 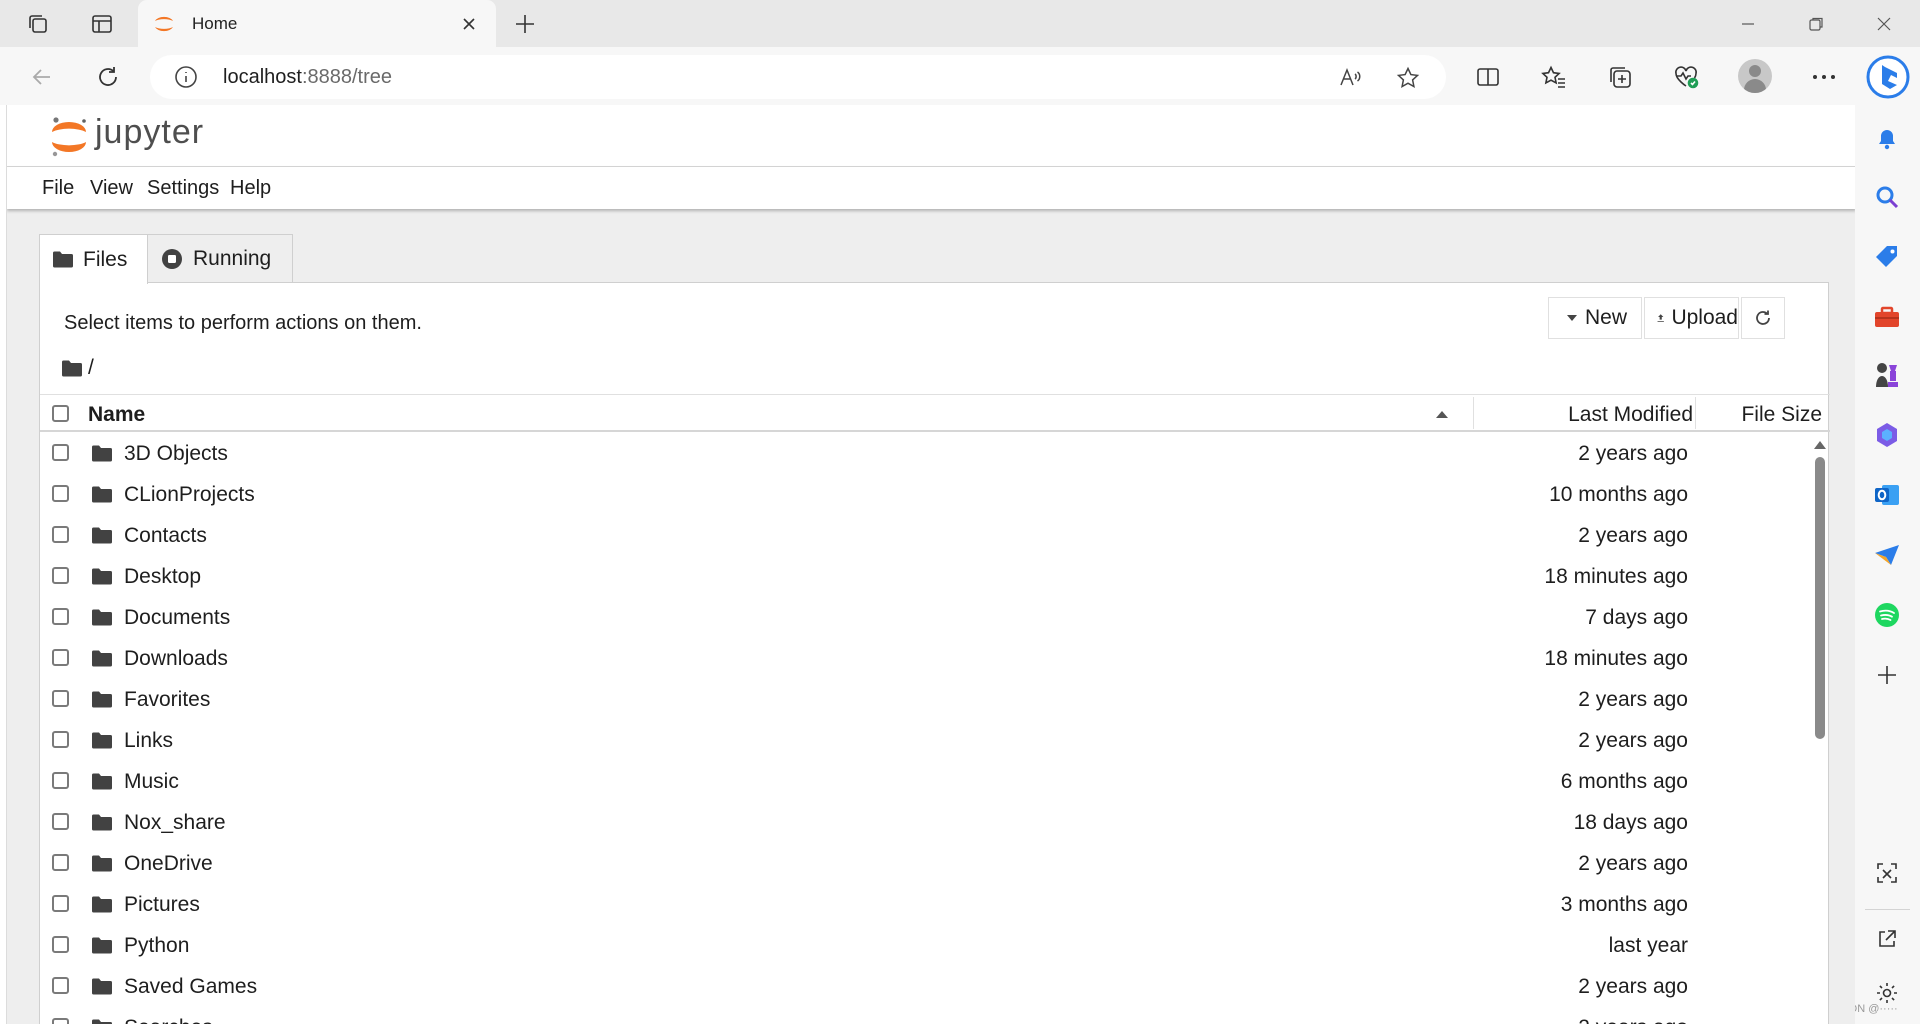 I want to click on file-row: Documents 7 days ago, so click(x=925, y=617).